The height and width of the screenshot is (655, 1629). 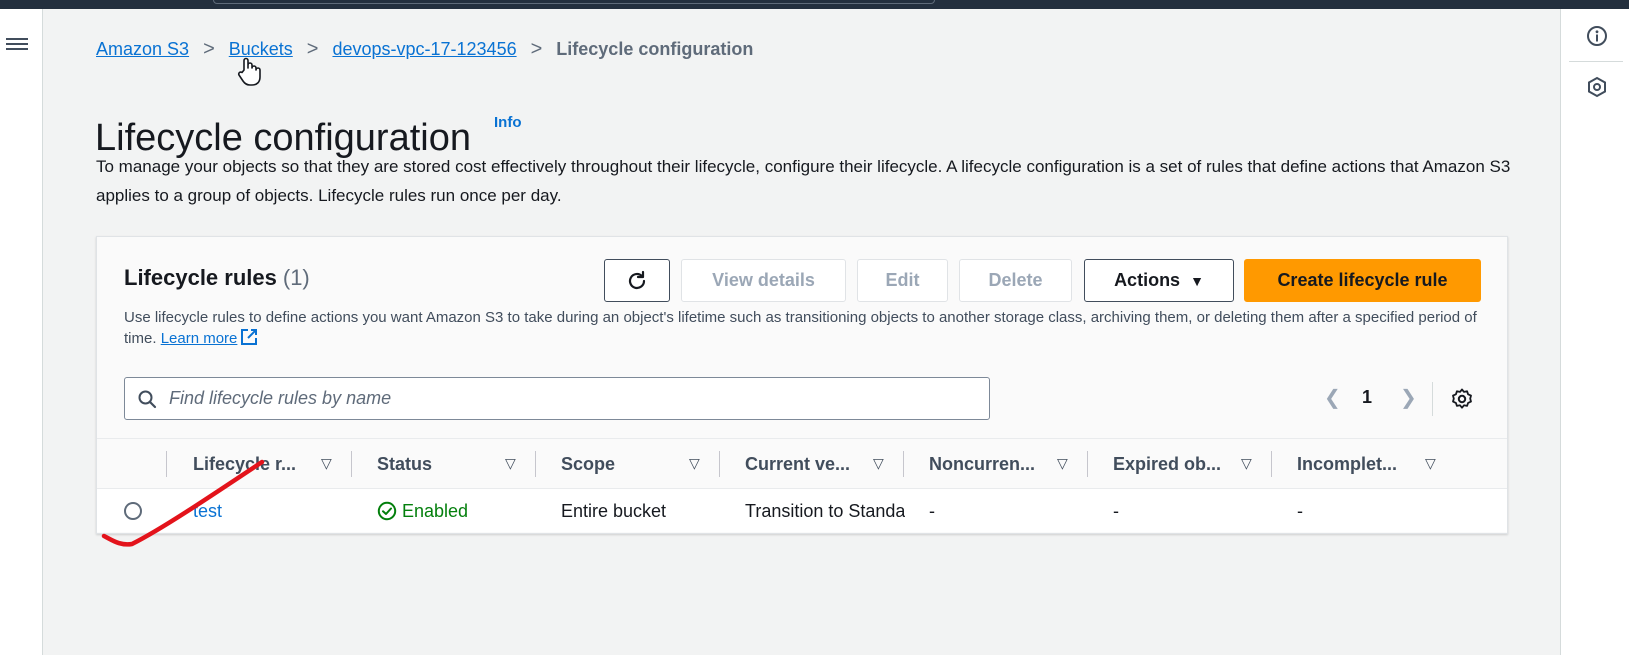 What do you see at coordinates (207, 511) in the screenshot?
I see `rule-name-link: test` at bounding box center [207, 511].